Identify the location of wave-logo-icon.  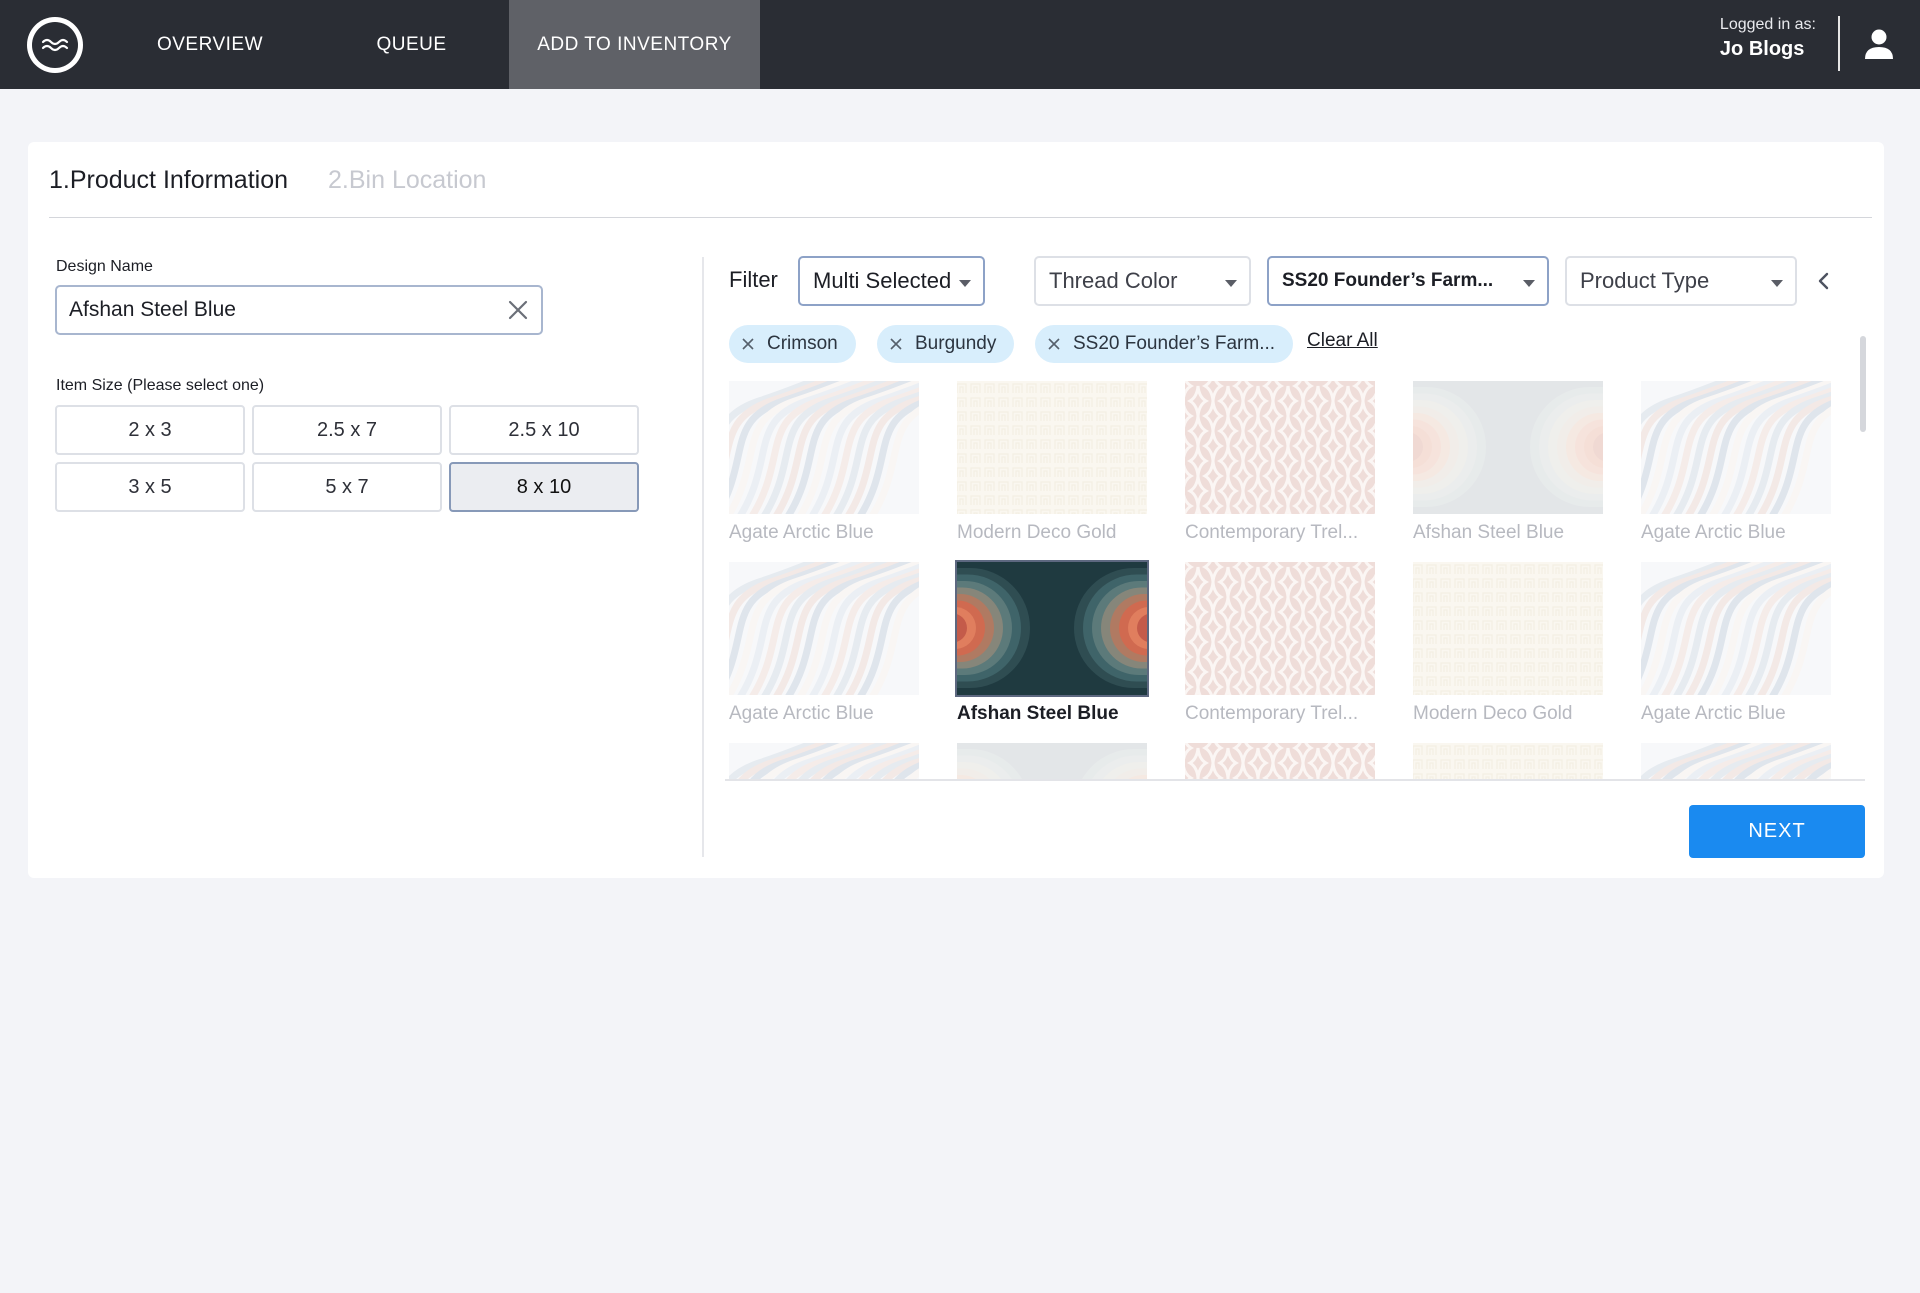
(55, 45).